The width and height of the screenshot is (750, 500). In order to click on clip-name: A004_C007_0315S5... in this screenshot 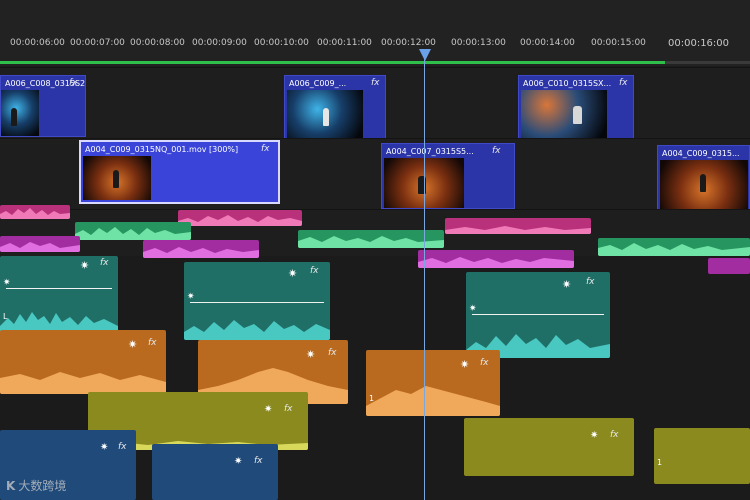, I will do `click(430, 151)`.